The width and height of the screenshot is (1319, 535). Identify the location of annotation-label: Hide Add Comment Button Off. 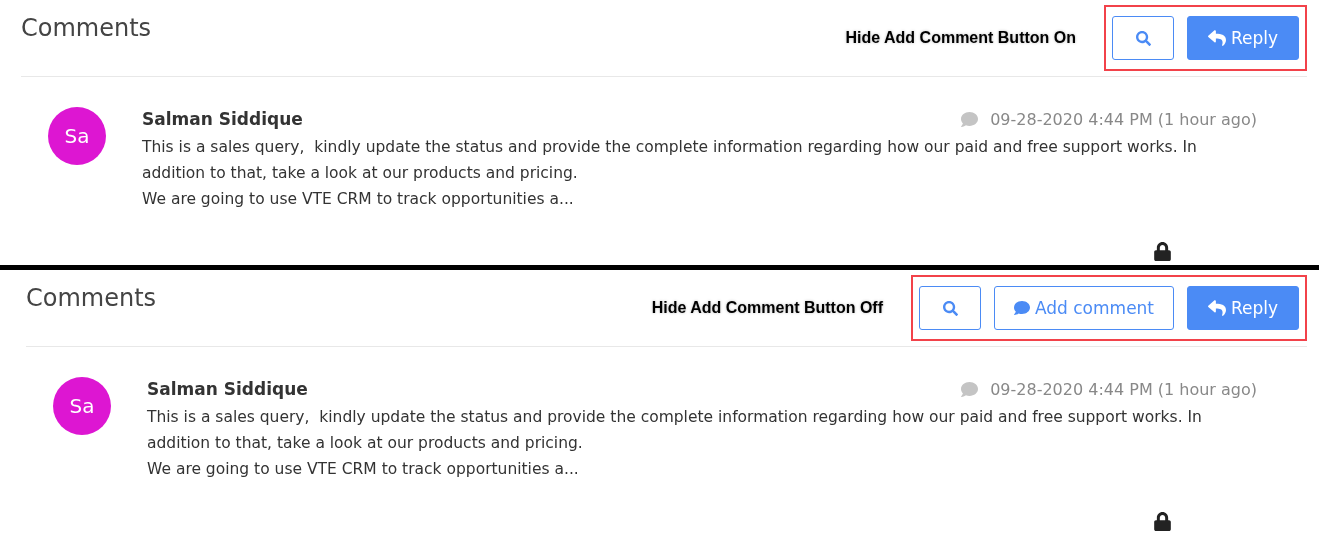
(767, 308).